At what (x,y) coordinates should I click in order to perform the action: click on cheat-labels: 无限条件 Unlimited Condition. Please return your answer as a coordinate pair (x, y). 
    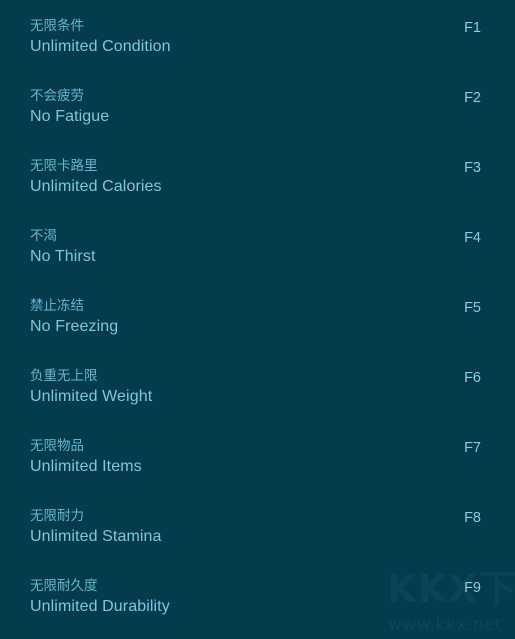
    Looking at the image, I should click on (255, 37).